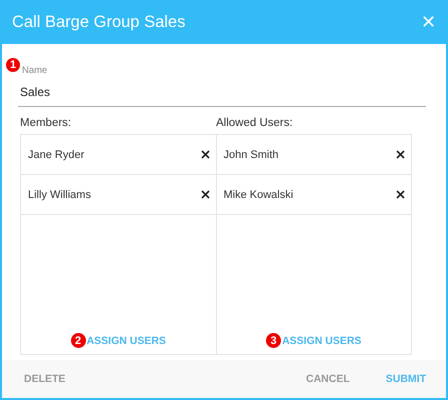 The image size is (448, 400). I want to click on list-row: Lilly Williams, so click(118, 195).